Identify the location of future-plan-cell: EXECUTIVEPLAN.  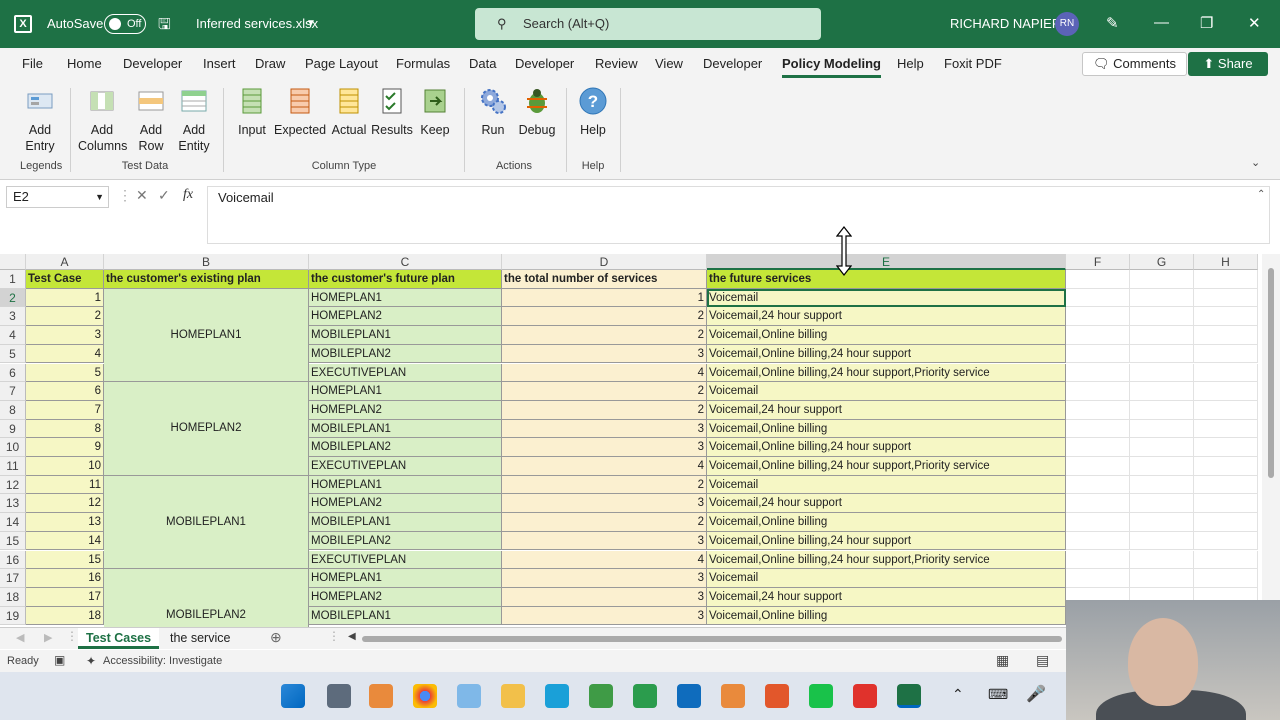
(405, 466).